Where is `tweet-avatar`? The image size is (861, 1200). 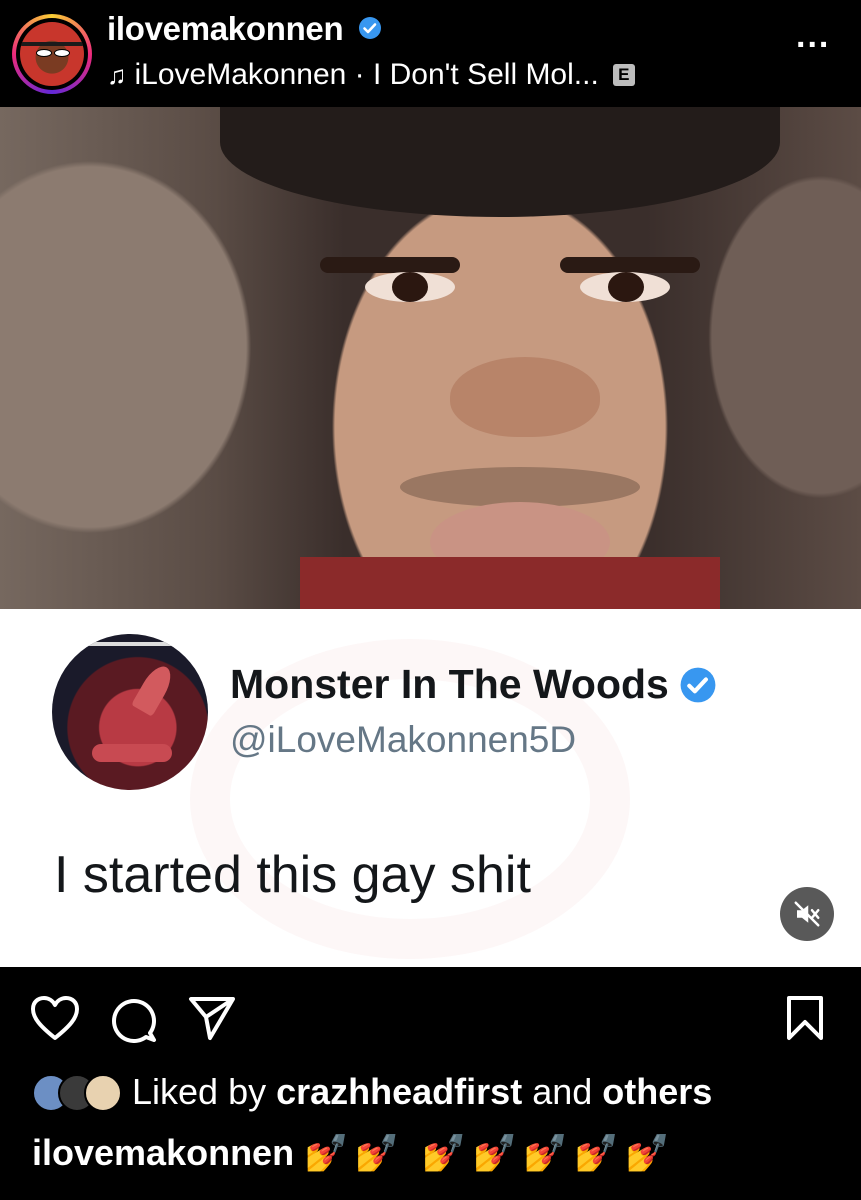
tweet-avatar is located at coordinates (130, 712).